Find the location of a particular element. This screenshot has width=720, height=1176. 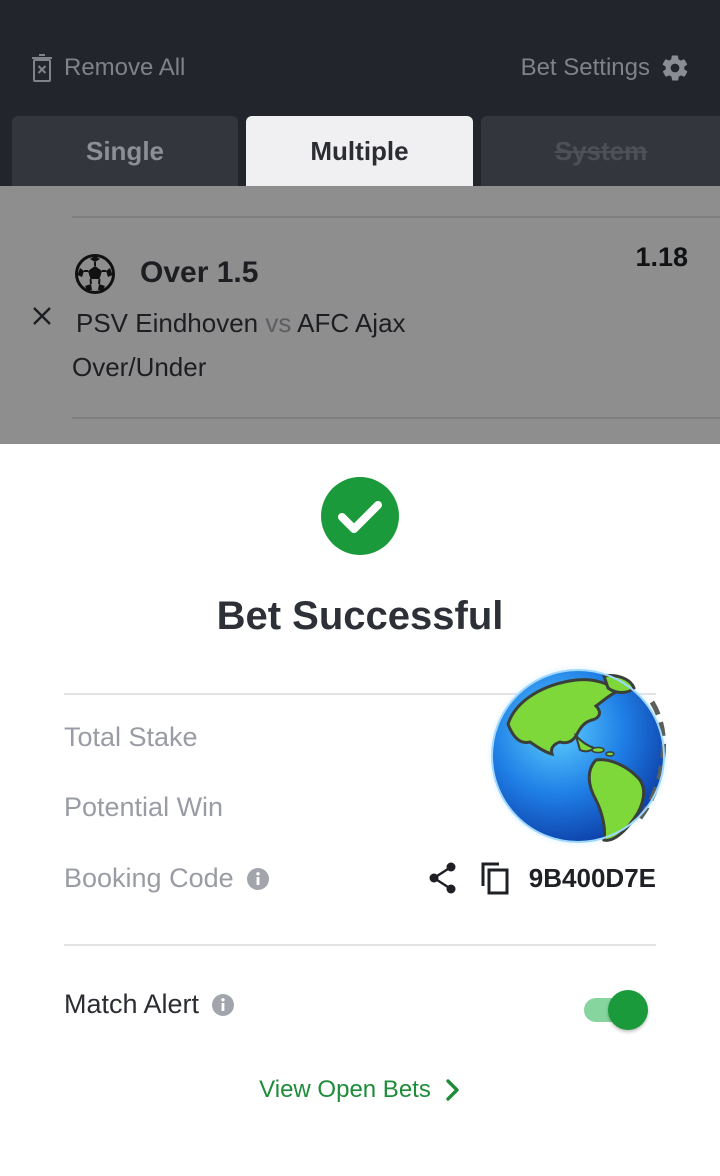

match-alert-toggle is located at coordinates (618, 1010).